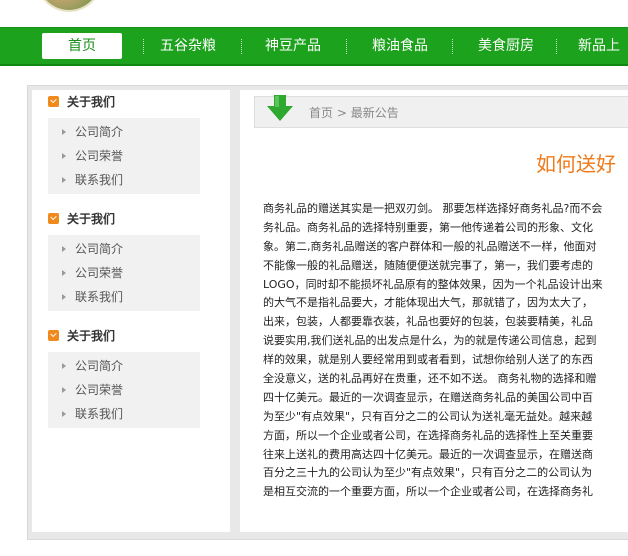 The height and width of the screenshot is (556, 628). I want to click on main-nav: 首页 五谷杂粮 神豆产品 粮油食品 美食厨房 新品上, so click(314, 46).